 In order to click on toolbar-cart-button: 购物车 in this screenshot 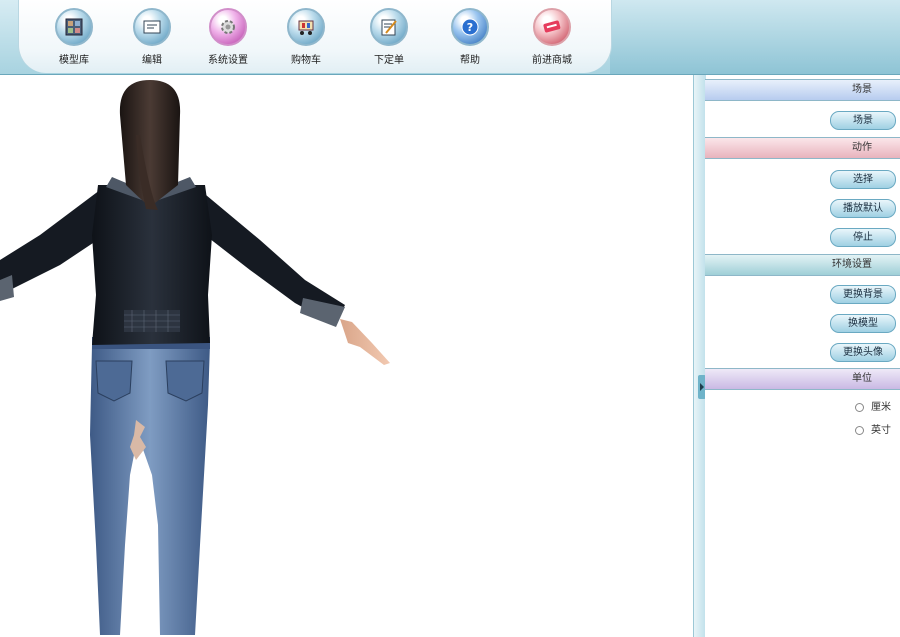, I will do `click(306, 38)`.